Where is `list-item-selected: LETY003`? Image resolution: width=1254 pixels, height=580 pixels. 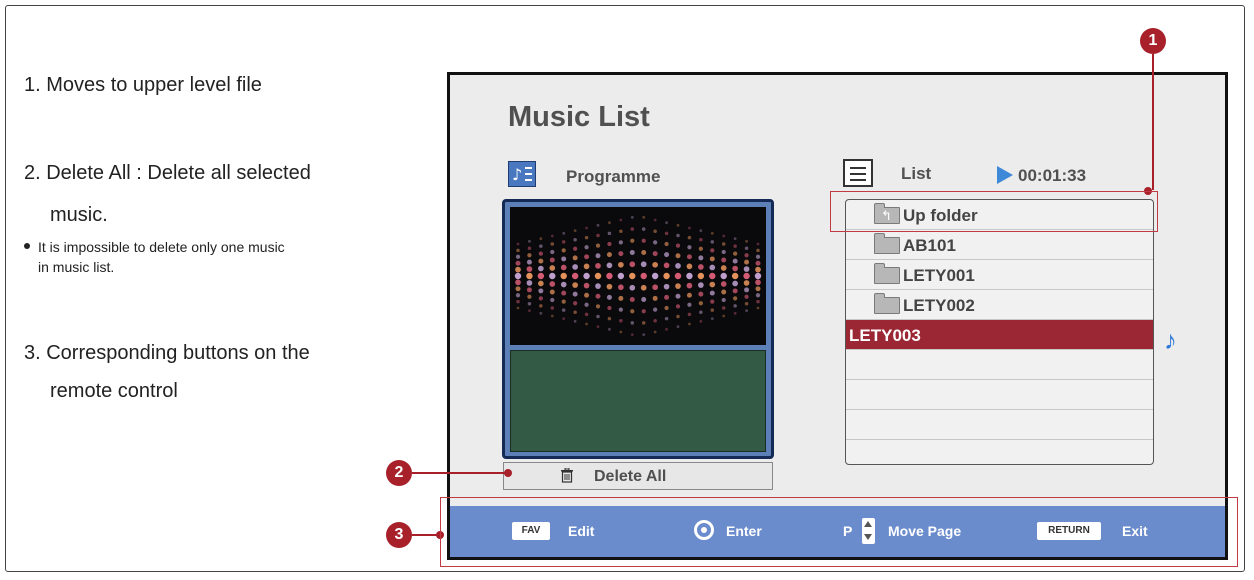 list-item-selected: LETY003 is located at coordinates (999, 335).